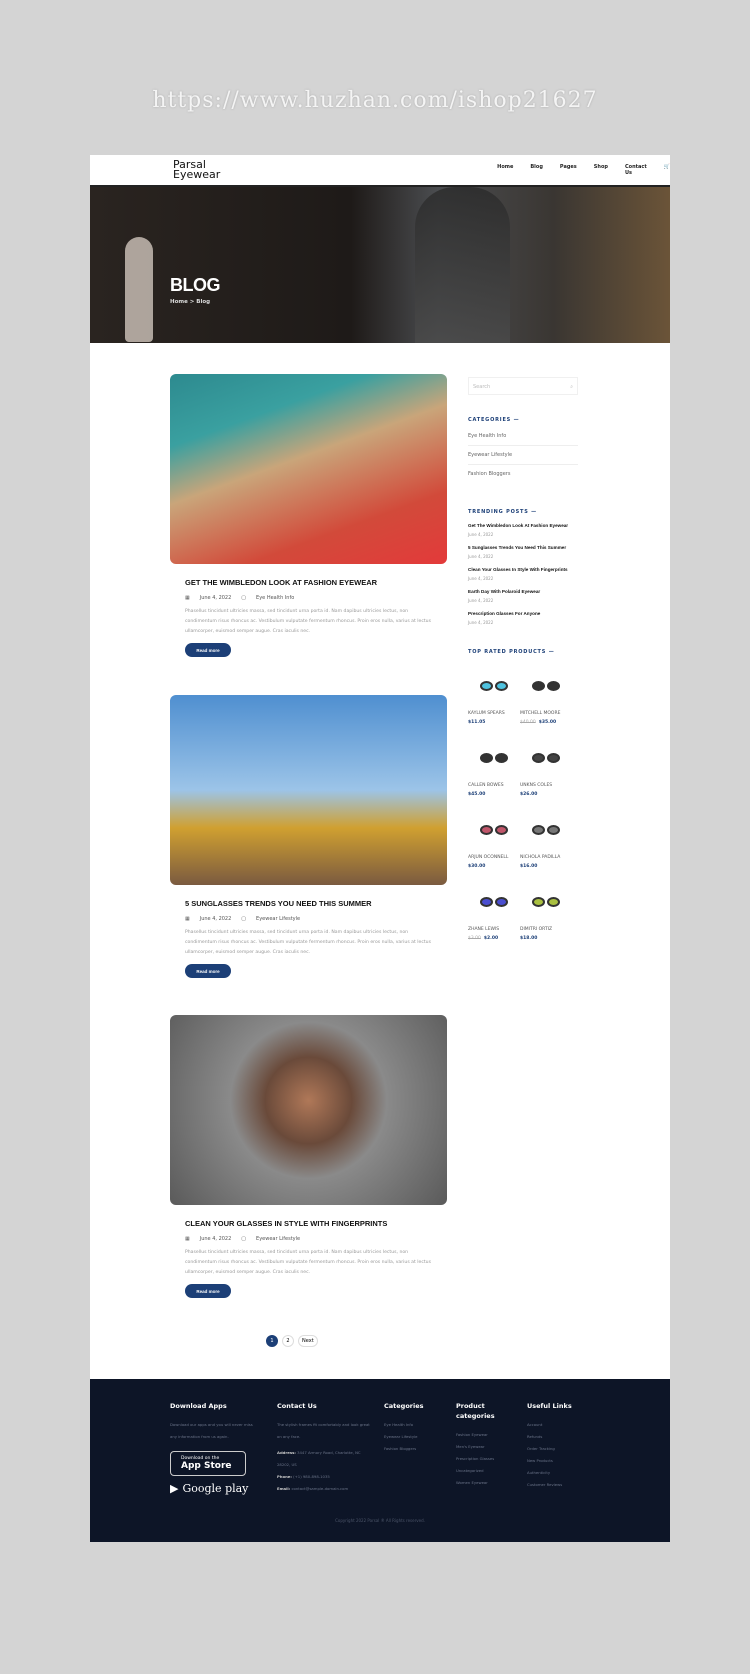  Describe the element at coordinates (557, 1473) in the screenshot. I see `footer-link: Authenticity` at that location.